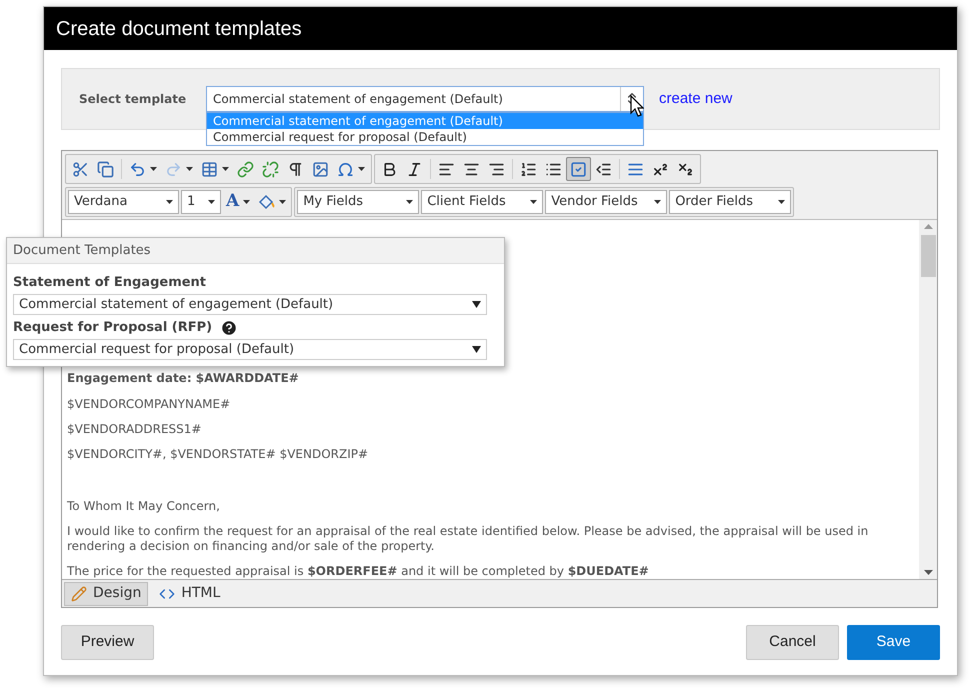  What do you see at coordinates (482, 202) in the screenshot?
I see `fields-select: Client Fields` at bounding box center [482, 202].